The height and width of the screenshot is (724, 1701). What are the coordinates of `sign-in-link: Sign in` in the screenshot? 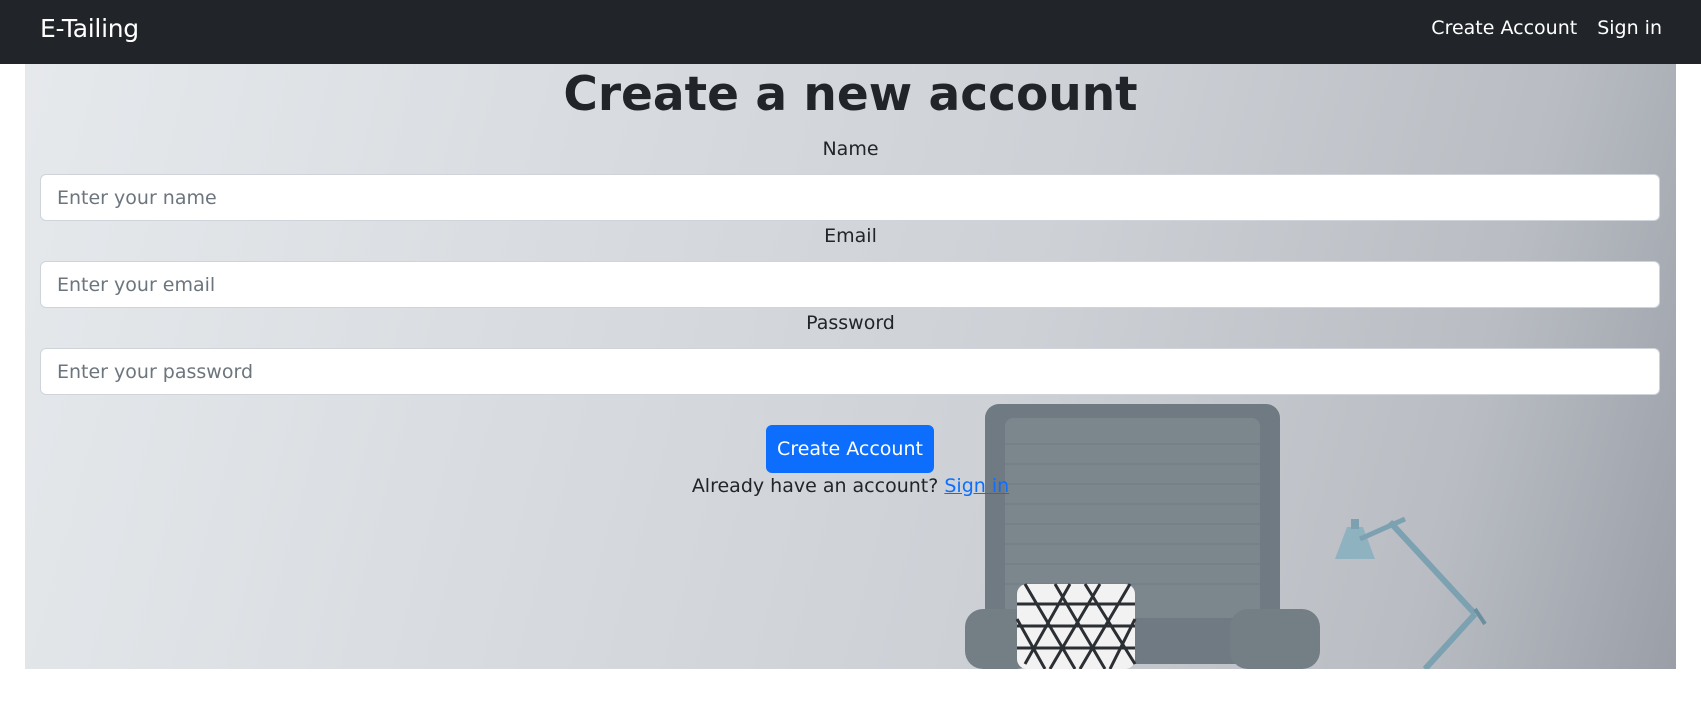 It's located at (976, 486).